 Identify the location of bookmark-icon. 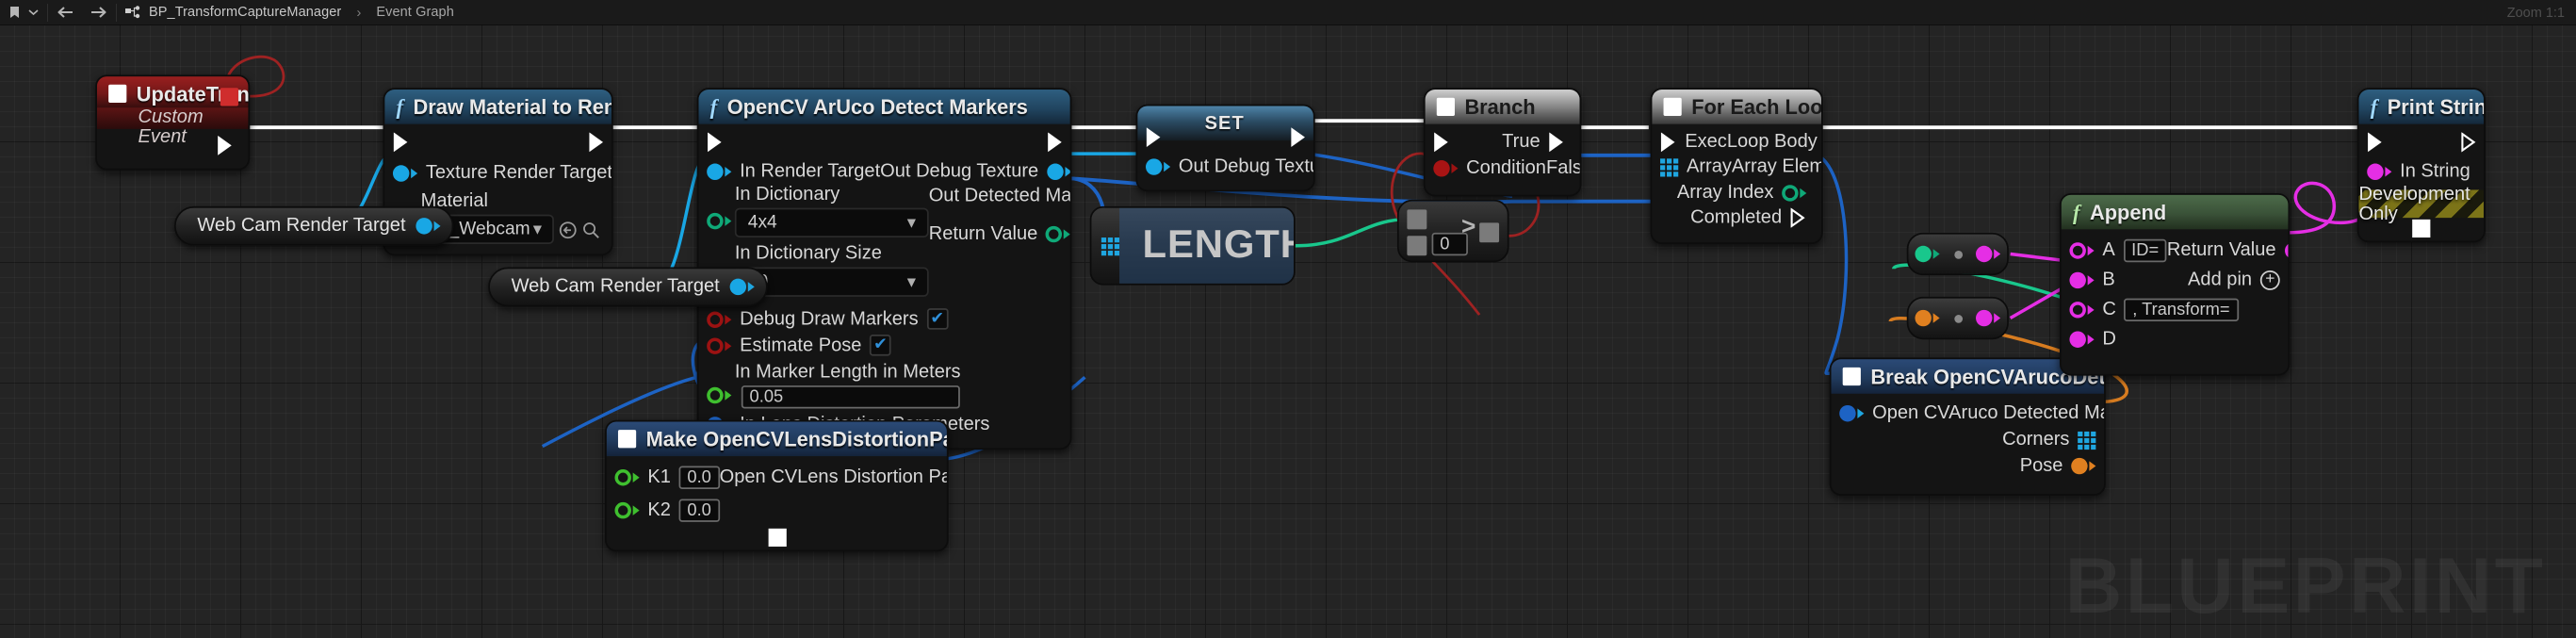
(14, 13).